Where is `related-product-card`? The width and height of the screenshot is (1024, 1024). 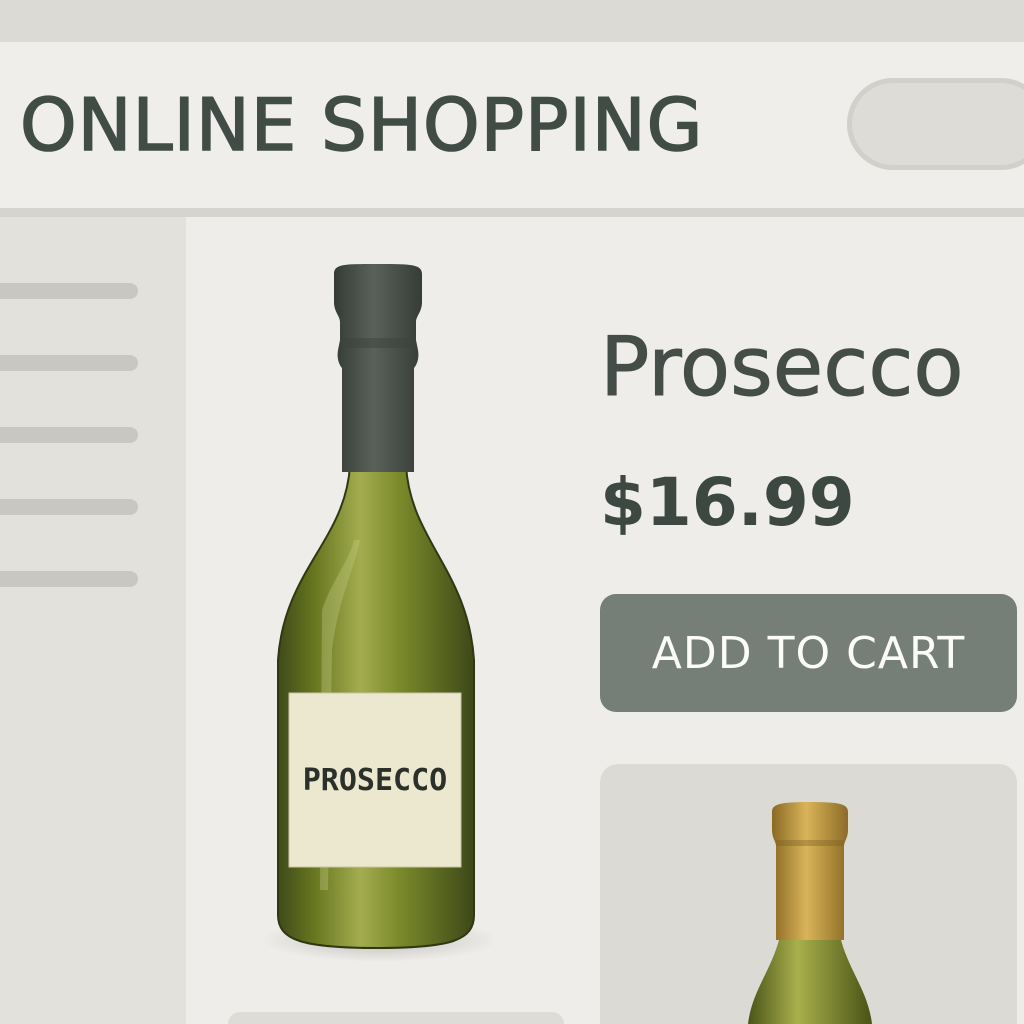
related-product-card is located at coordinates (808, 894).